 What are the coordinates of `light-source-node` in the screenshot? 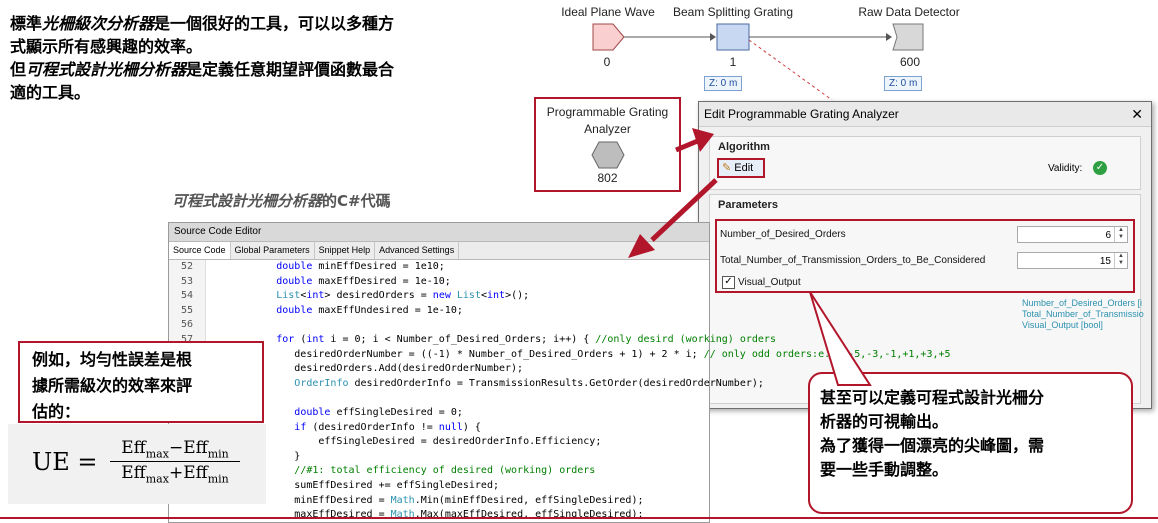 It's located at (608, 37).